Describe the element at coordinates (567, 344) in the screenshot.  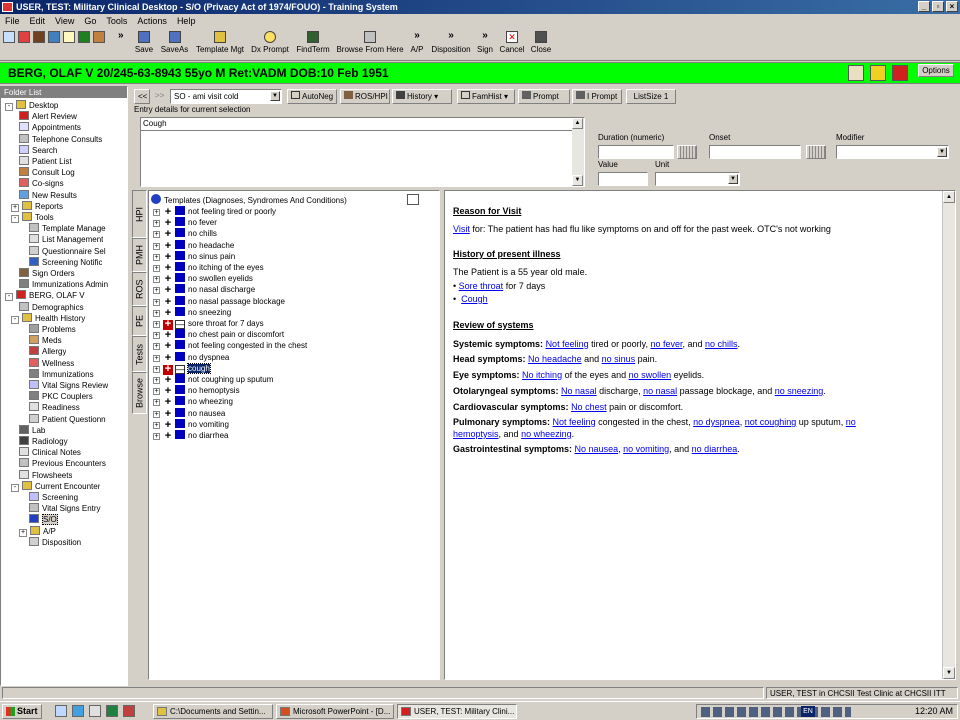
I see `ros-link: Not feeling` at that location.